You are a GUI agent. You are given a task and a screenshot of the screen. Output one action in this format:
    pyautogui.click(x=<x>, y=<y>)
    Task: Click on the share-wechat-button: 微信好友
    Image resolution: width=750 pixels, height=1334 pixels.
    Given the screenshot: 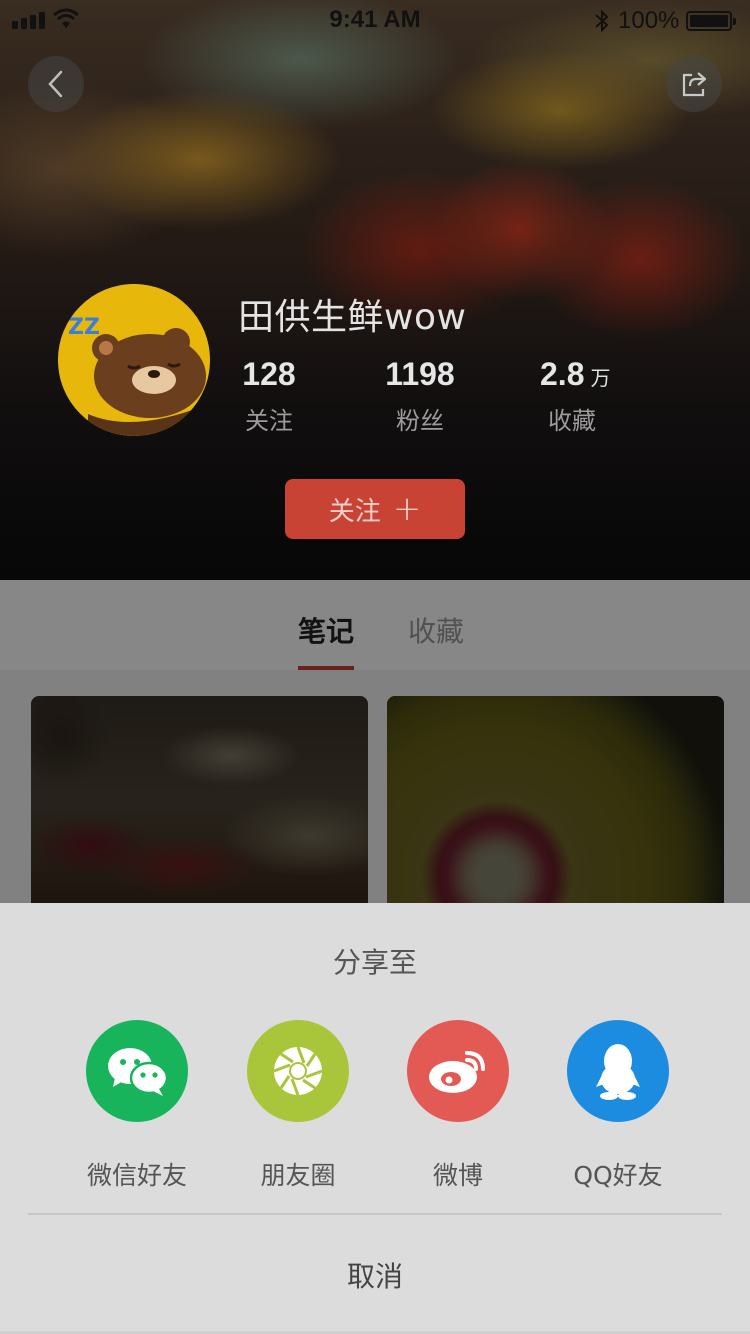 What is the action you would take?
    pyautogui.click(x=137, y=1106)
    